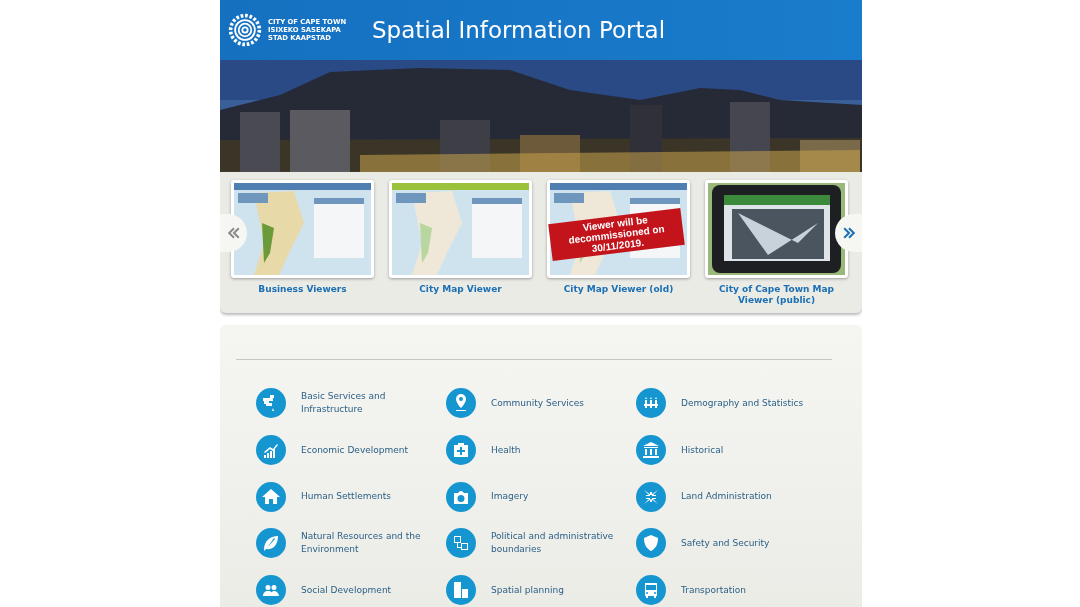  Describe the element at coordinates (271, 543) in the screenshot. I see `leaf-icon` at that location.